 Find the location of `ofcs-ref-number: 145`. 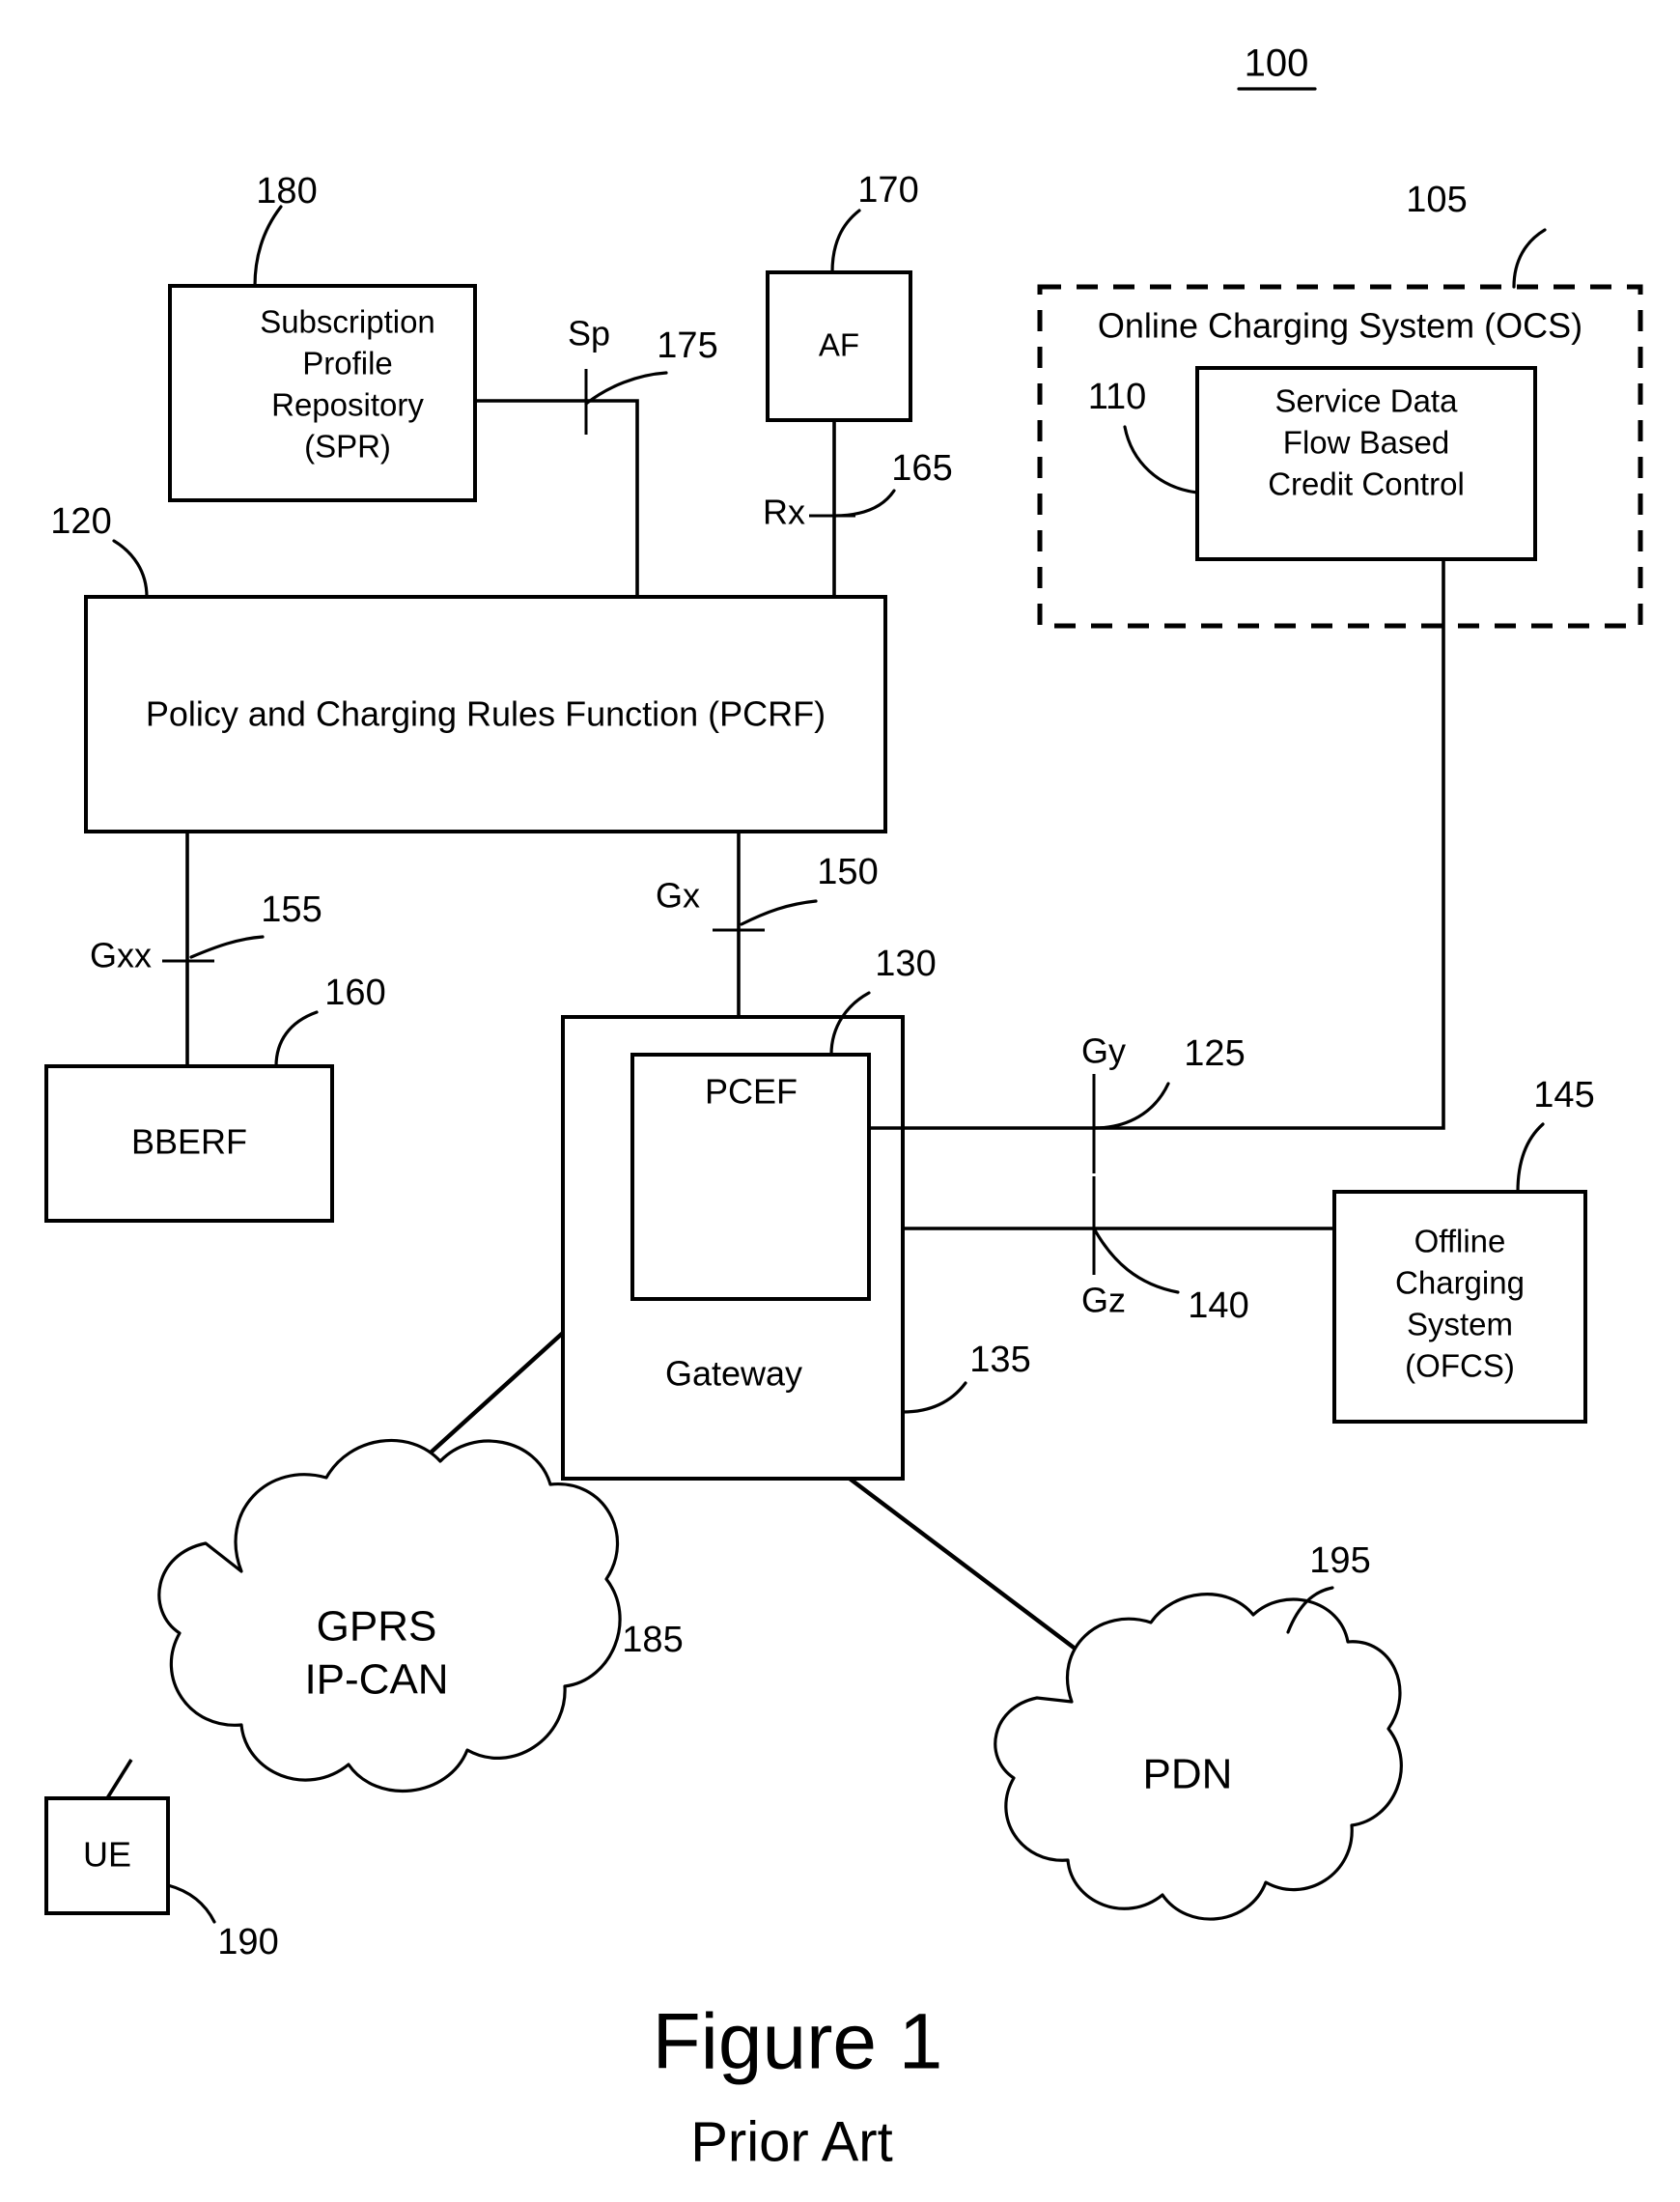

ofcs-ref-number: 145 is located at coordinates (1564, 1095).